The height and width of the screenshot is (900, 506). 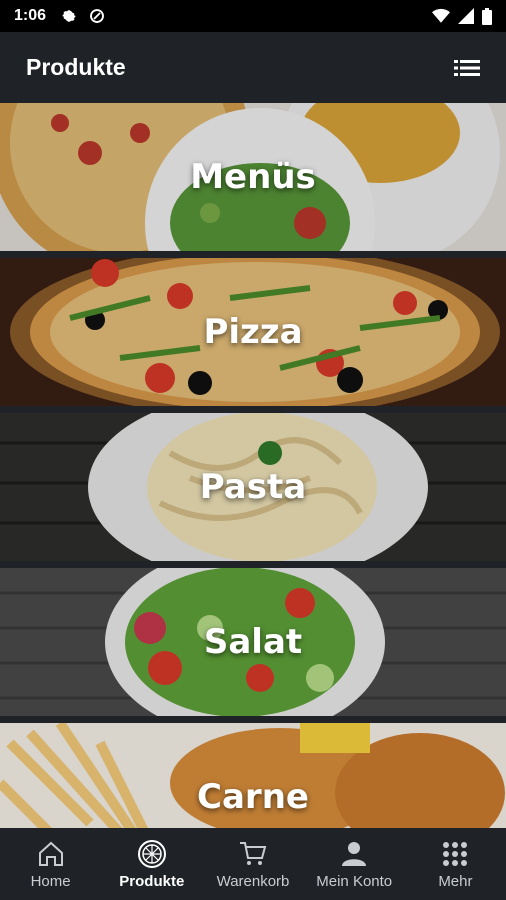 I want to click on nav-label: Warenkorb, so click(x=253, y=881).